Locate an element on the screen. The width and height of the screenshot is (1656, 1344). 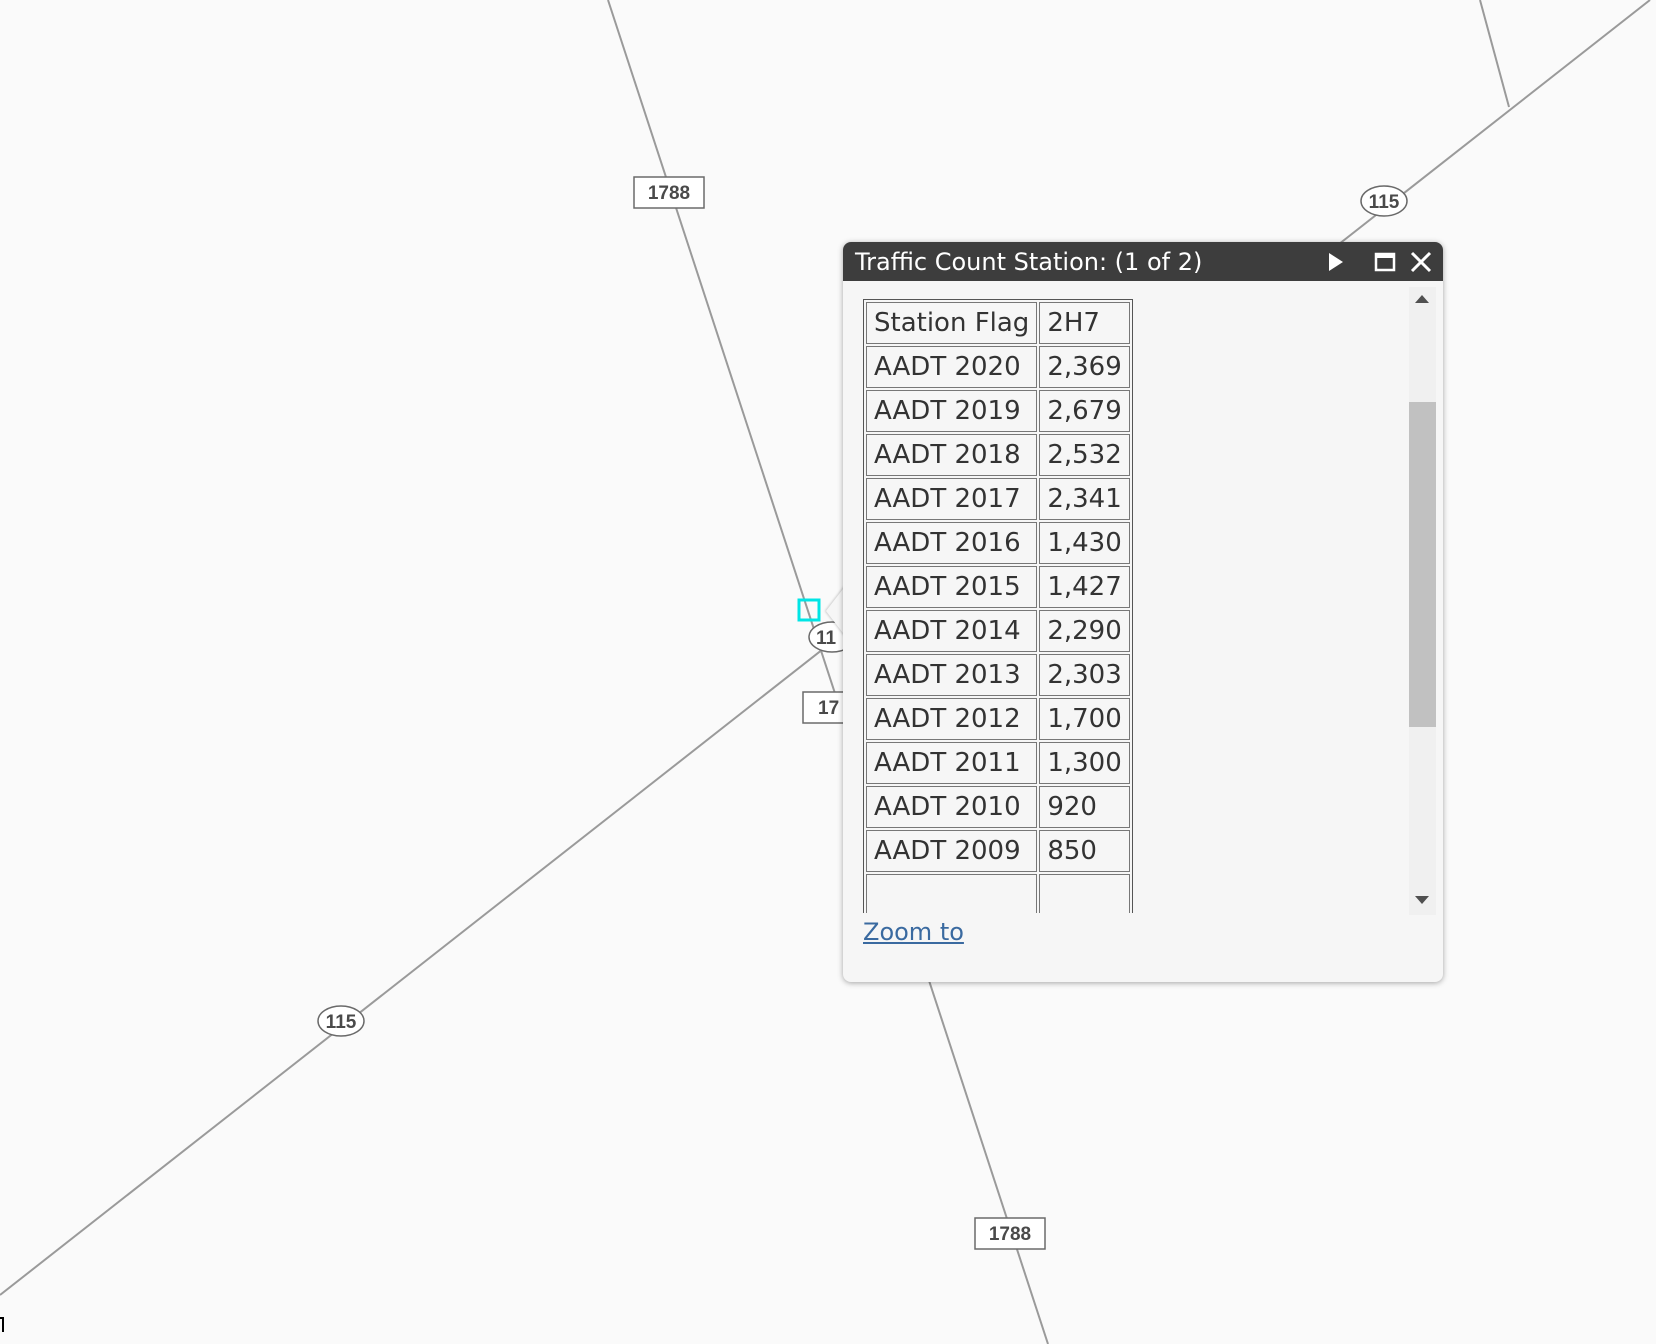
attribute-value: 1,300 is located at coordinates (1084, 763).